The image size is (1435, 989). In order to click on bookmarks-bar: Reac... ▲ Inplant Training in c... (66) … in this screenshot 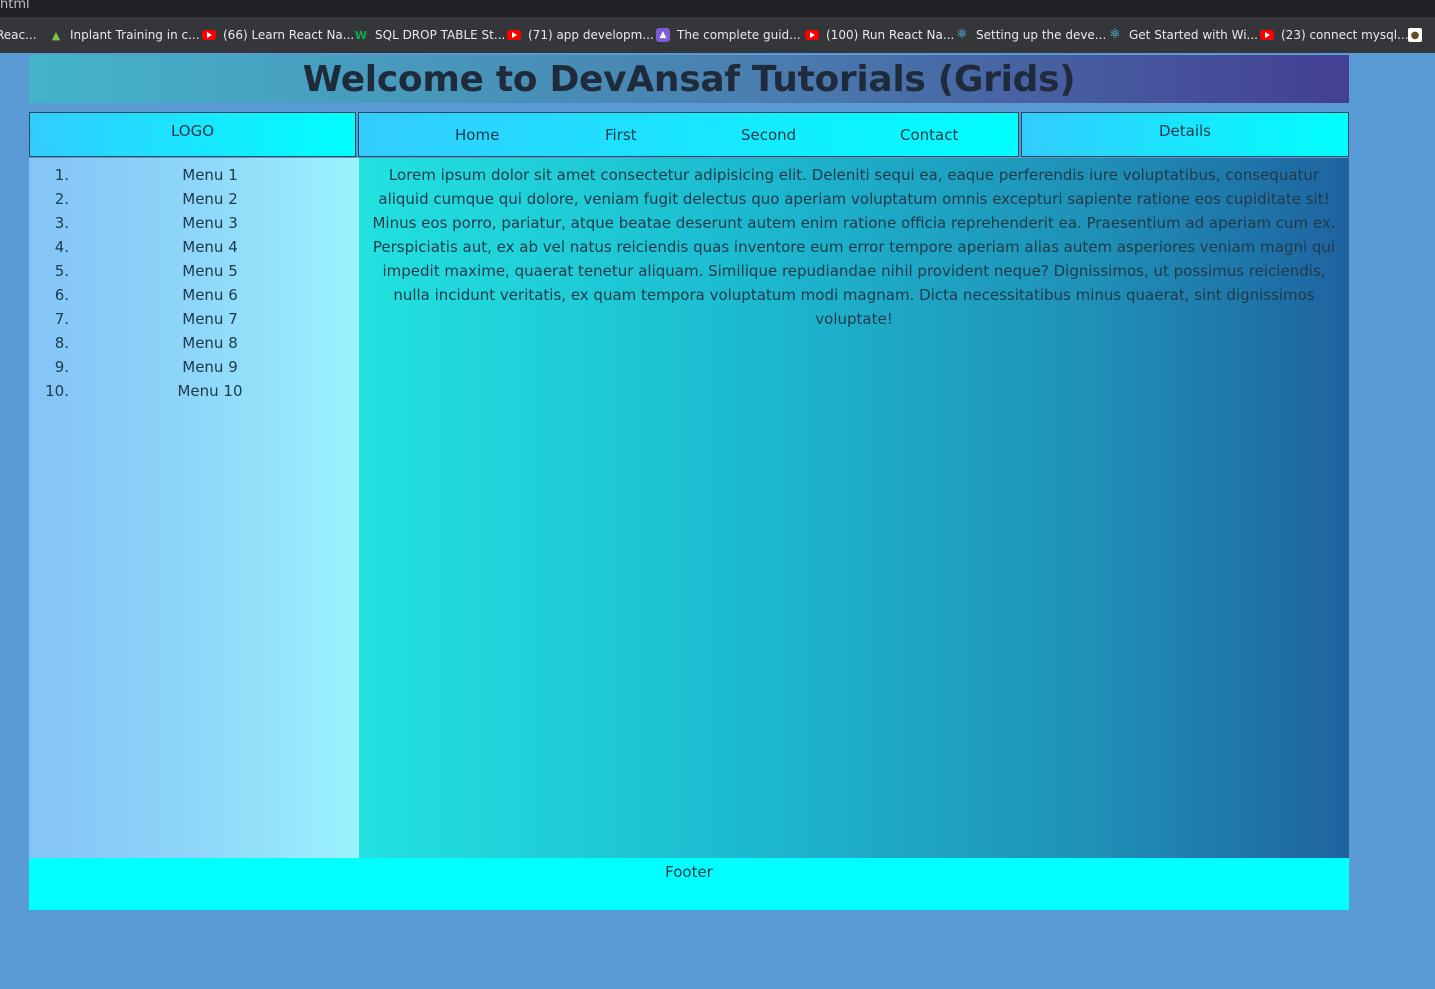, I will do `click(717, 35)`.